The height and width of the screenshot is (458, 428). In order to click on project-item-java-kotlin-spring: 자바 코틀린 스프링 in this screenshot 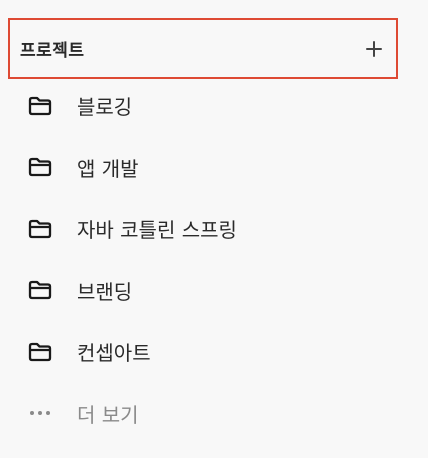, I will do `click(214, 229)`.